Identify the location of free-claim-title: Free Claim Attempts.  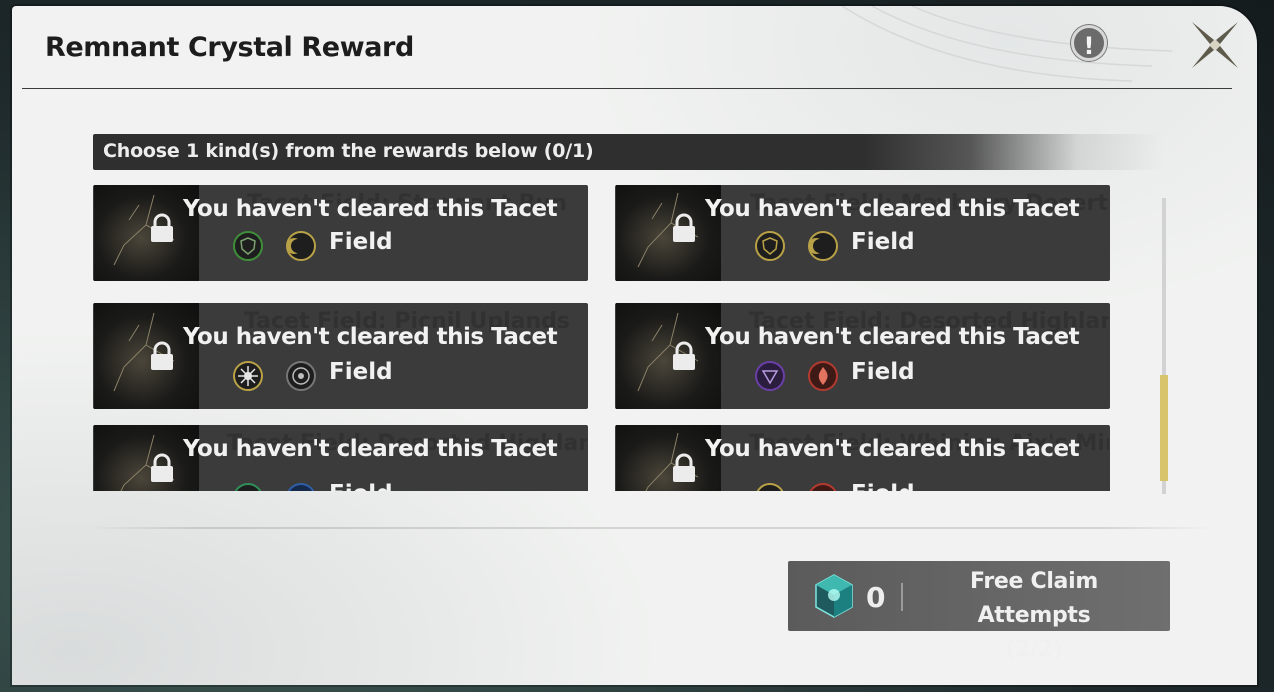
(1034, 598).